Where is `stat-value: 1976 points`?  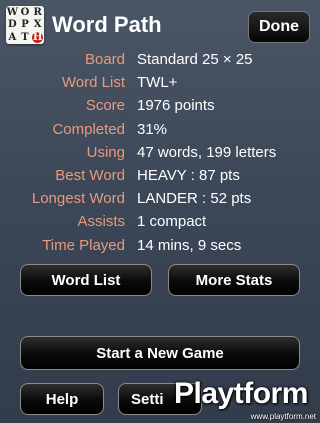 stat-value: 1976 points is located at coordinates (176, 106).